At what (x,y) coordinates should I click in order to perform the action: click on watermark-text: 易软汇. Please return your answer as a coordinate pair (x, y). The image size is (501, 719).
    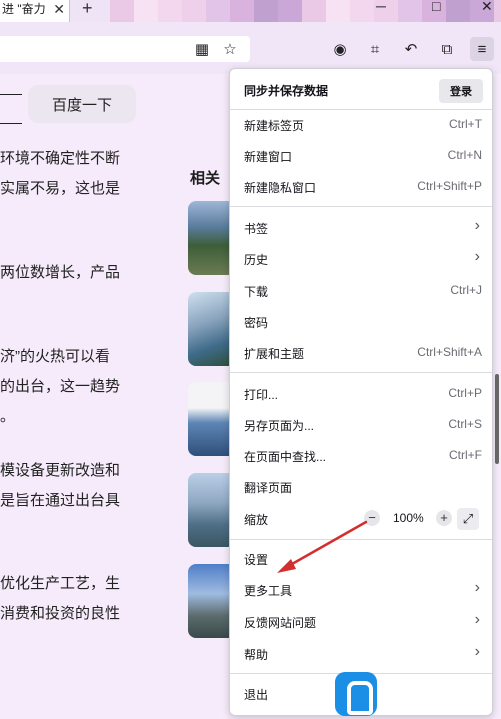
    Looking at the image, I should click on (425, 697).